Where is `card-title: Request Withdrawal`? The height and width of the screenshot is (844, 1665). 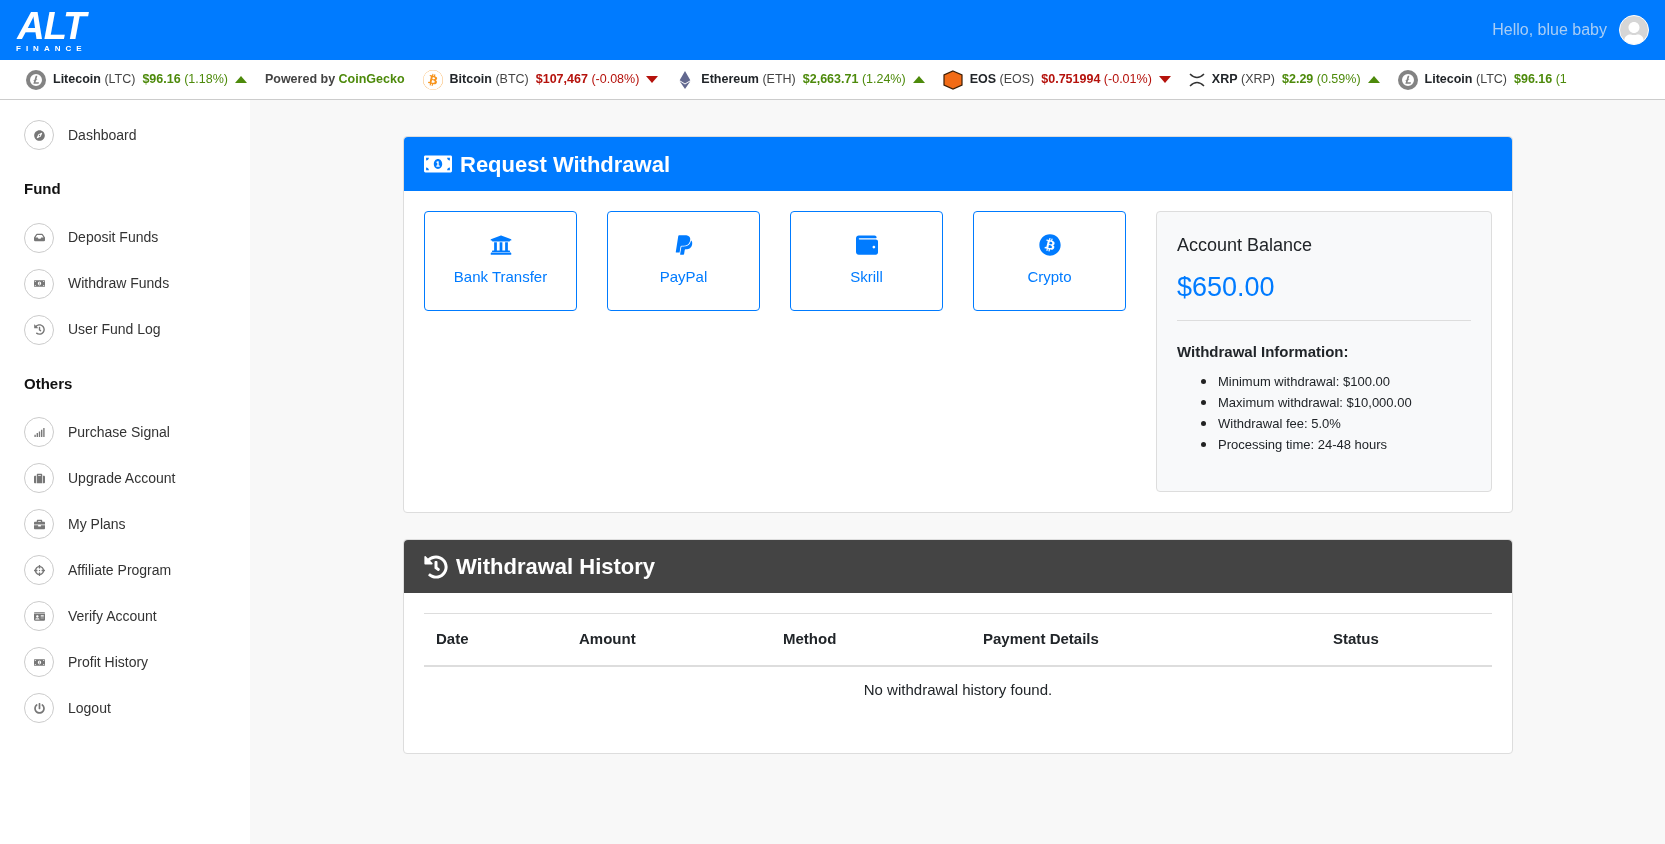
card-title: Request Withdrawal is located at coordinates (565, 164).